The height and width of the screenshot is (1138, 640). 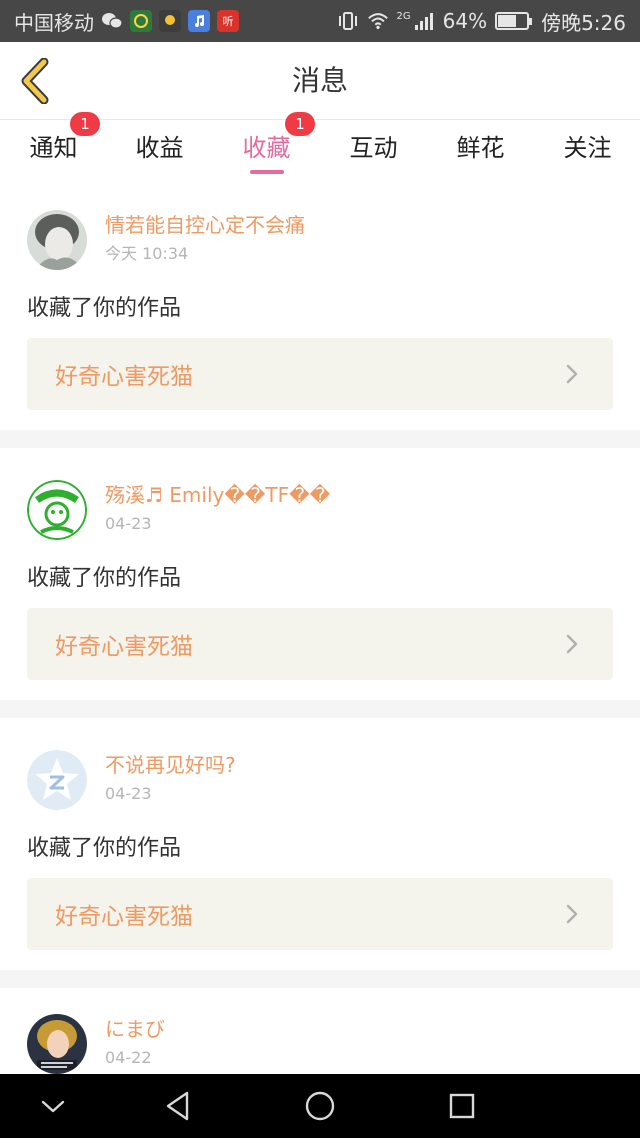 What do you see at coordinates (128, 1057) in the screenshot?
I see `timestamp: 04-22` at bounding box center [128, 1057].